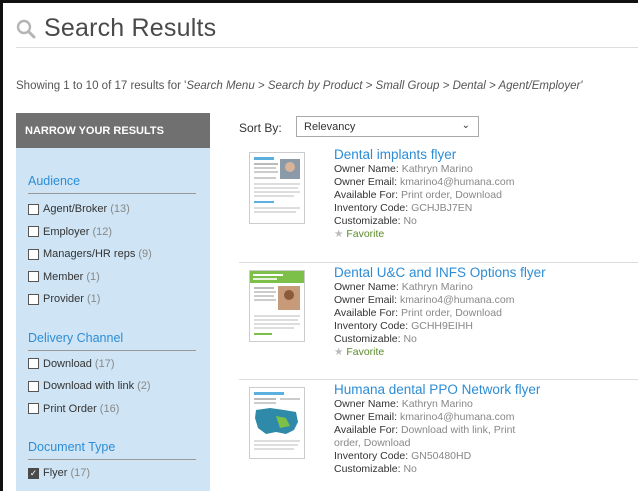 The image size is (638, 491). Describe the element at coordinates (89, 254) in the screenshot. I see `facet-label: Managers/HR reps` at that location.